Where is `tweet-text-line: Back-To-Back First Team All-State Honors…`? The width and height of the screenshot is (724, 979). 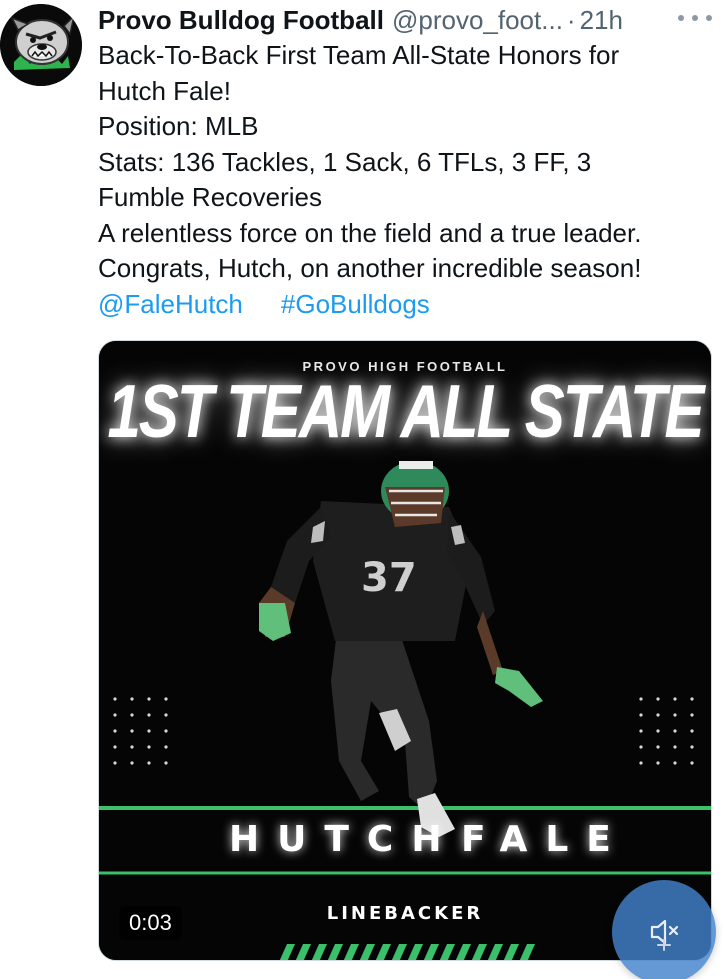
tweet-text-line: Back-To-Back First Team All-State Honors… is located at coordinates (359, 55).